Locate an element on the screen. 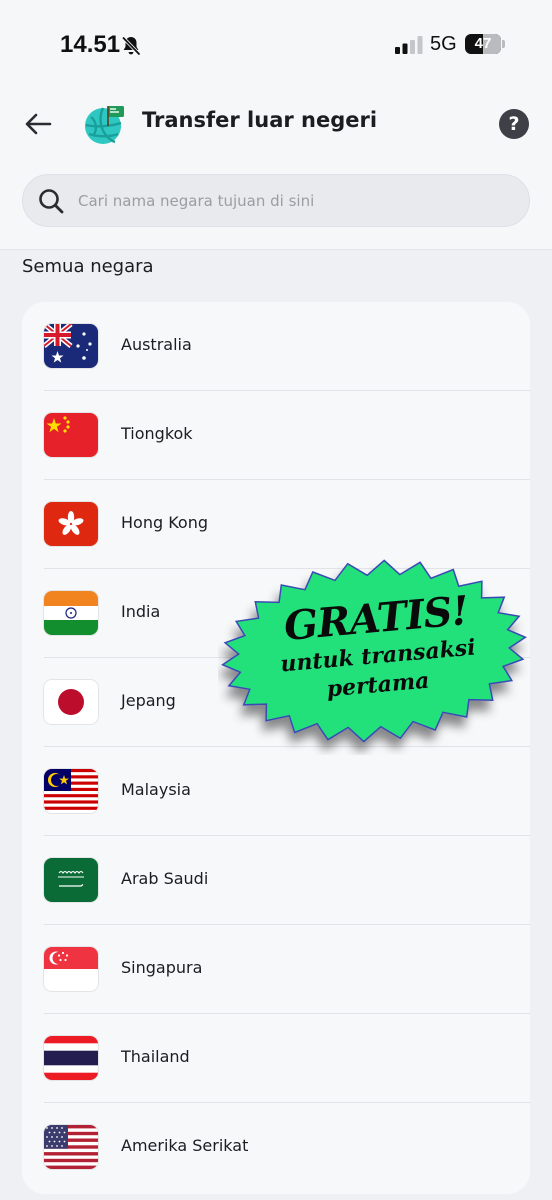 This screenshot has width=552, height=1200. usa-flag-icon is located at coordinates (71, 1147).